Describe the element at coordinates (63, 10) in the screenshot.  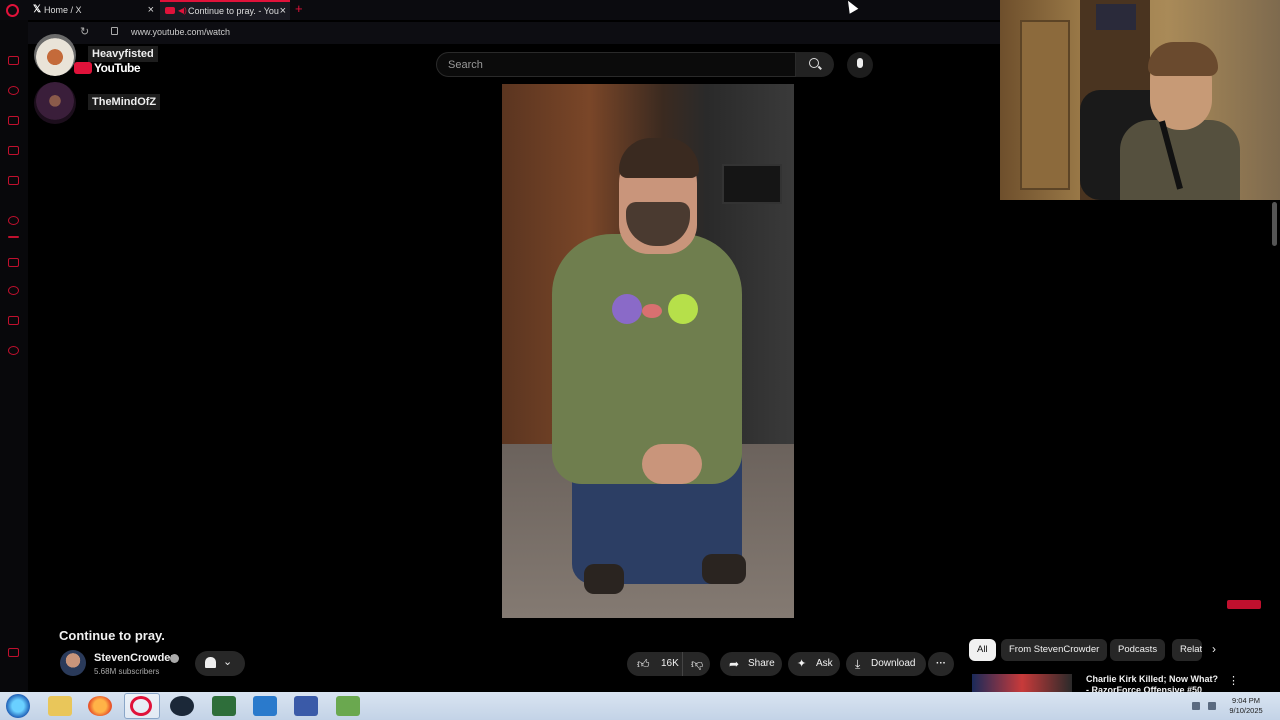
I see `tab-label: Home / X` at that location.